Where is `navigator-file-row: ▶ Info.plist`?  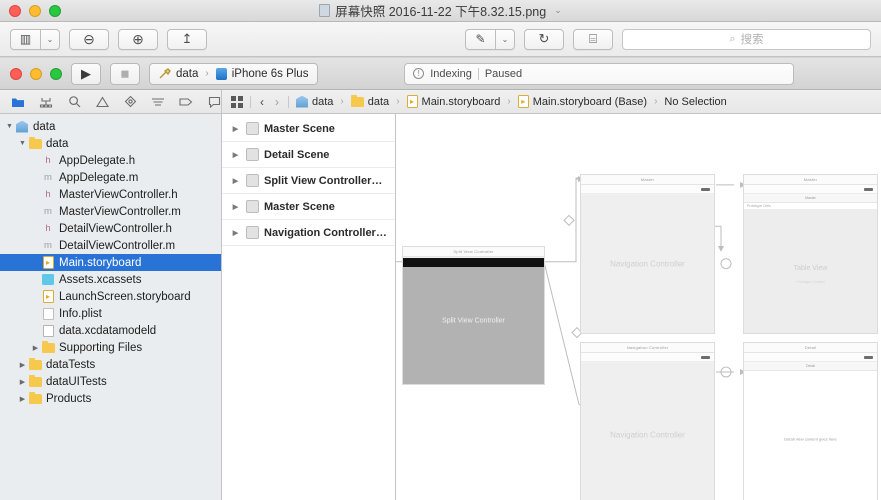
navigator-file-row: ▶ Info.plist is located at coordinates (110, 313).